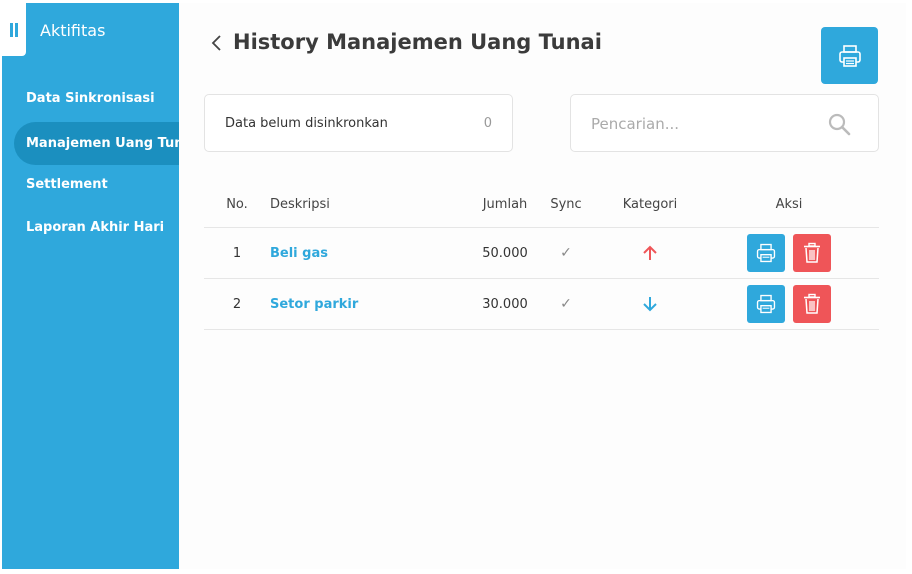  I want to click on unsynced-data-box: Data belum disinkronkan 0, so click(358, 123).